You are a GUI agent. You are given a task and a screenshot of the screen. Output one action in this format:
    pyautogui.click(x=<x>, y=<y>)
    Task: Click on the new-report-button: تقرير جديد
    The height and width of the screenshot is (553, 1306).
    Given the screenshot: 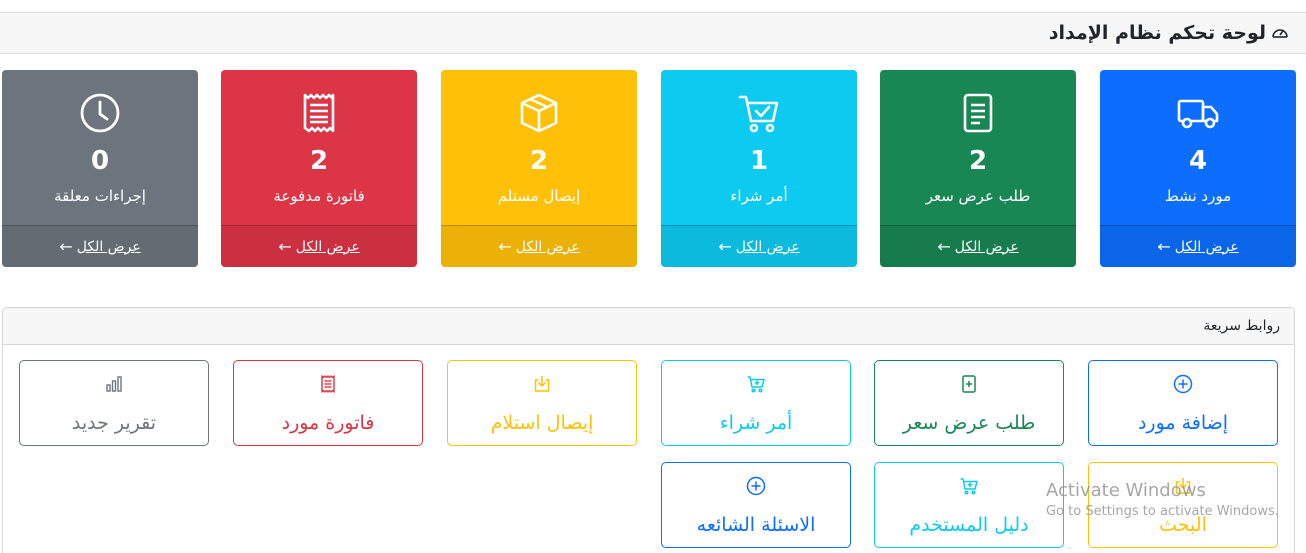 What is the action you would take?
    pyautogui.click(x=114, y=403)
    